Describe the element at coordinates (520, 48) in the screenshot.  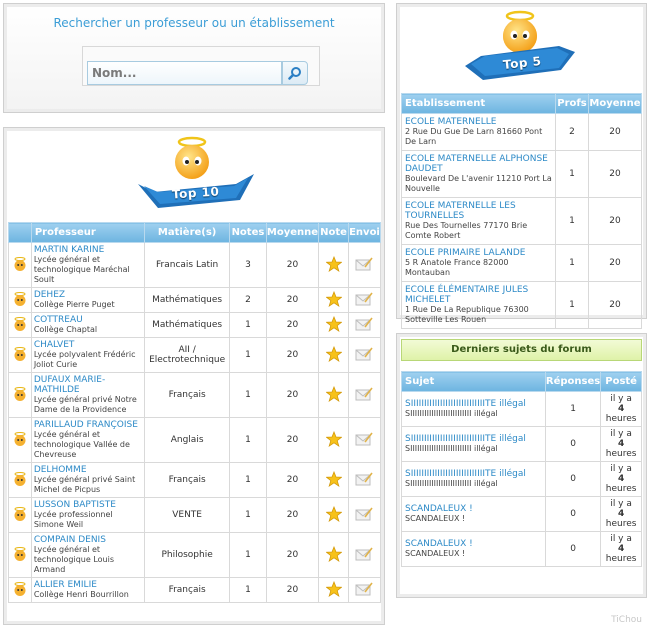
I see `top5-badge: Top 5` at that location.